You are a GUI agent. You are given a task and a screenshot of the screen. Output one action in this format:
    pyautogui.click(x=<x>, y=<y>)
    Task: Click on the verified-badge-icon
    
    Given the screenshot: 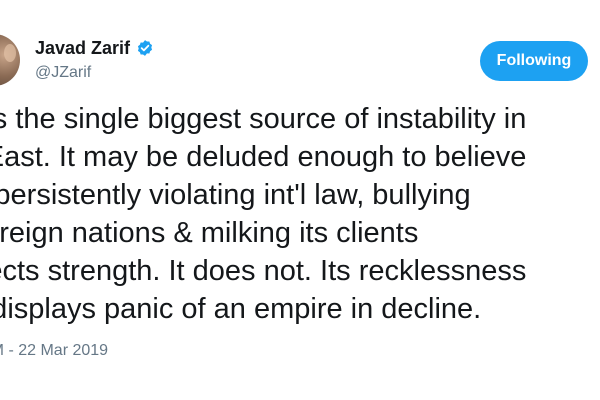 What is the action you would take?
    pyautogui.click(x=145, y=48)
    